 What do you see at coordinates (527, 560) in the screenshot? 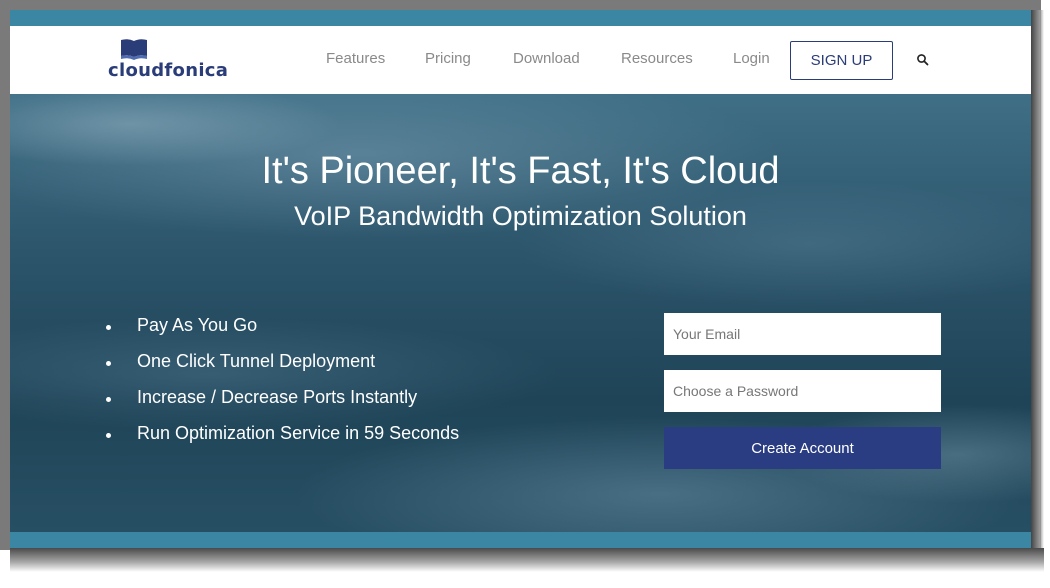
I see `frame-shadow-bottom` at bounding box center [527, 560].